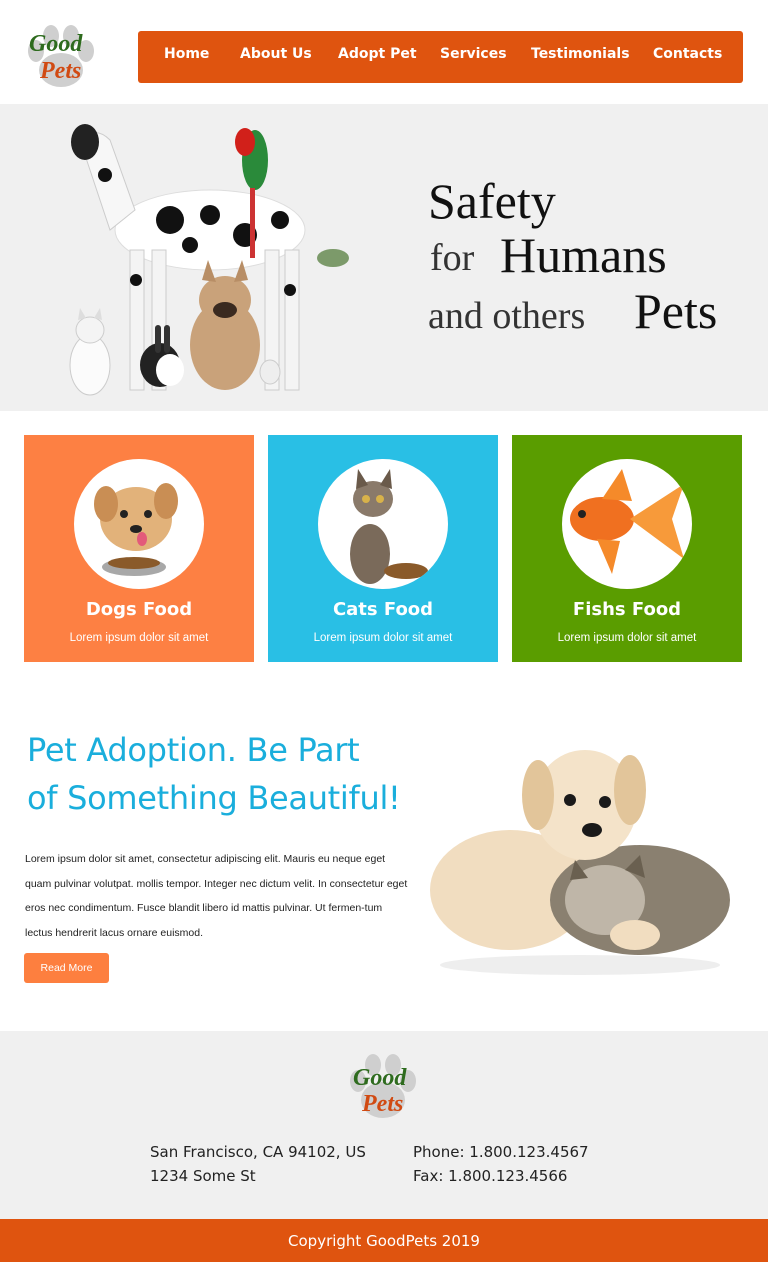 Image resolution: width=768 pixels, height=1262 pixels. I want to click on read-more-button: Read More, so click(66, 968).